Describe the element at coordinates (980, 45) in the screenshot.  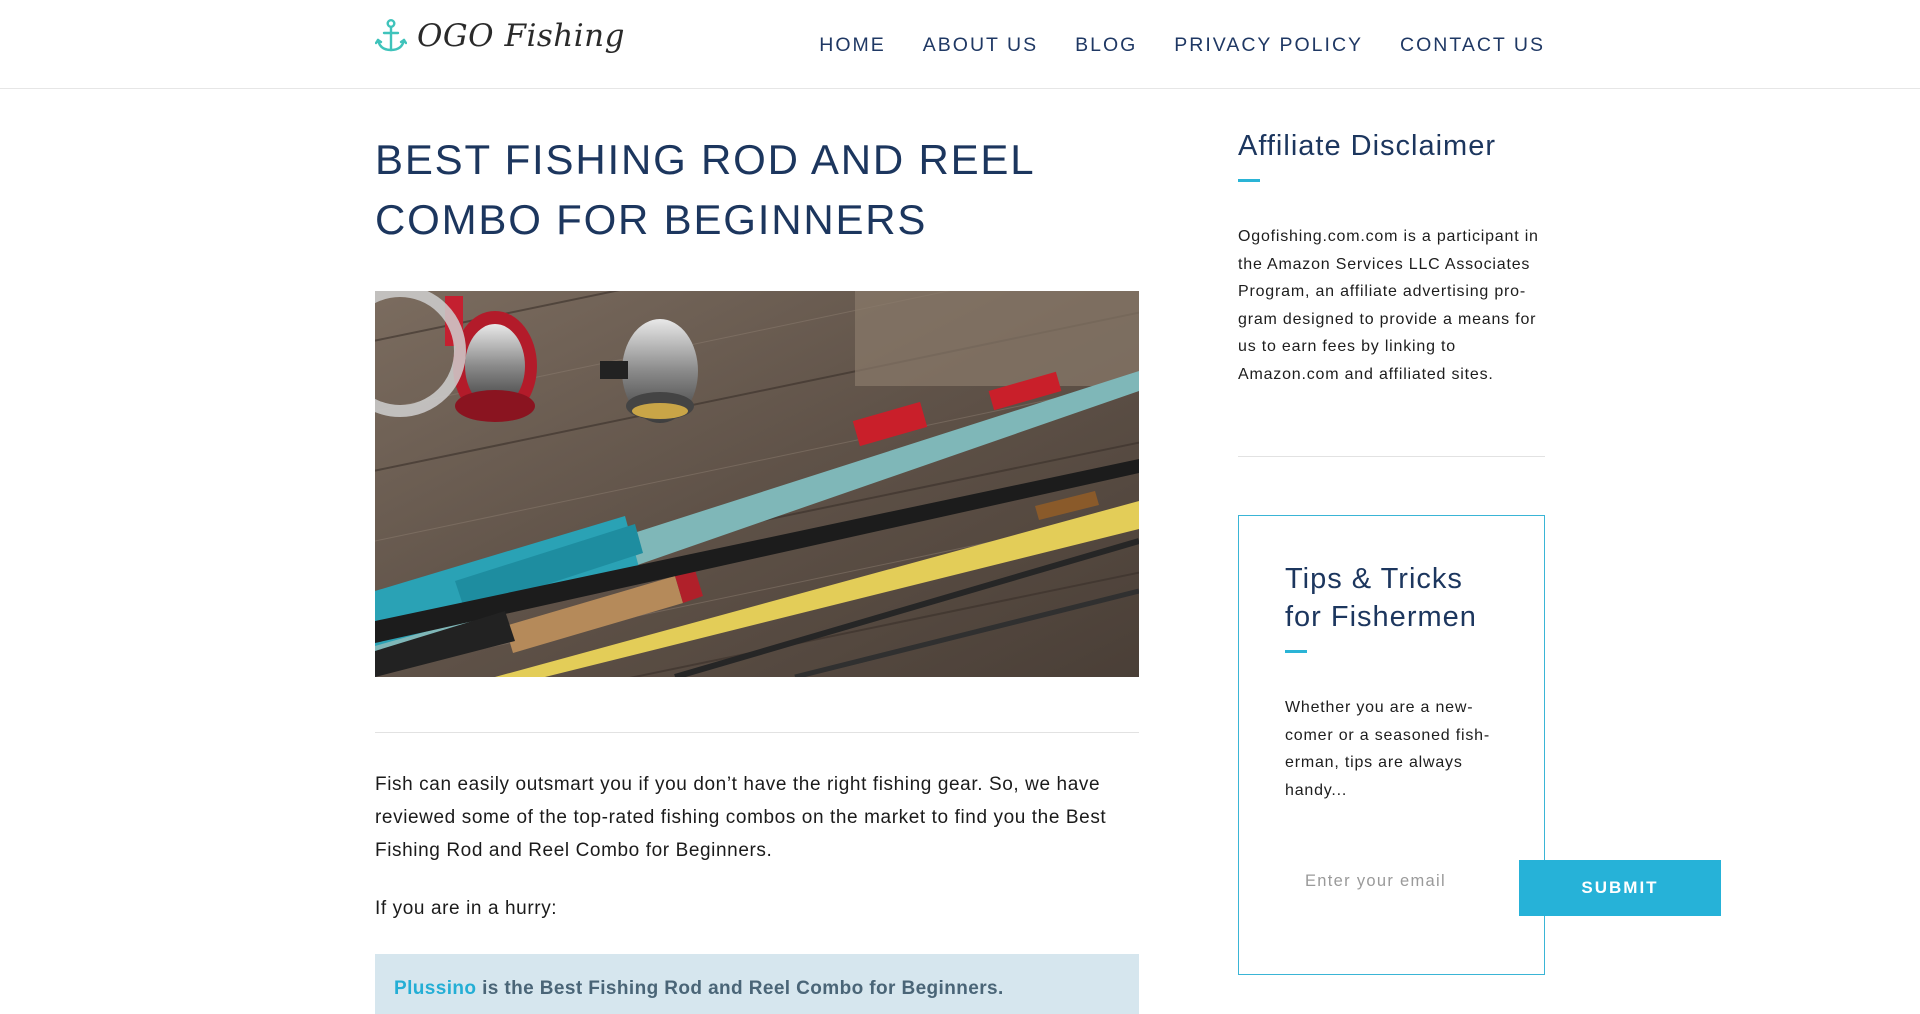
I see `nav-about-us: ABOUT US` at that location.